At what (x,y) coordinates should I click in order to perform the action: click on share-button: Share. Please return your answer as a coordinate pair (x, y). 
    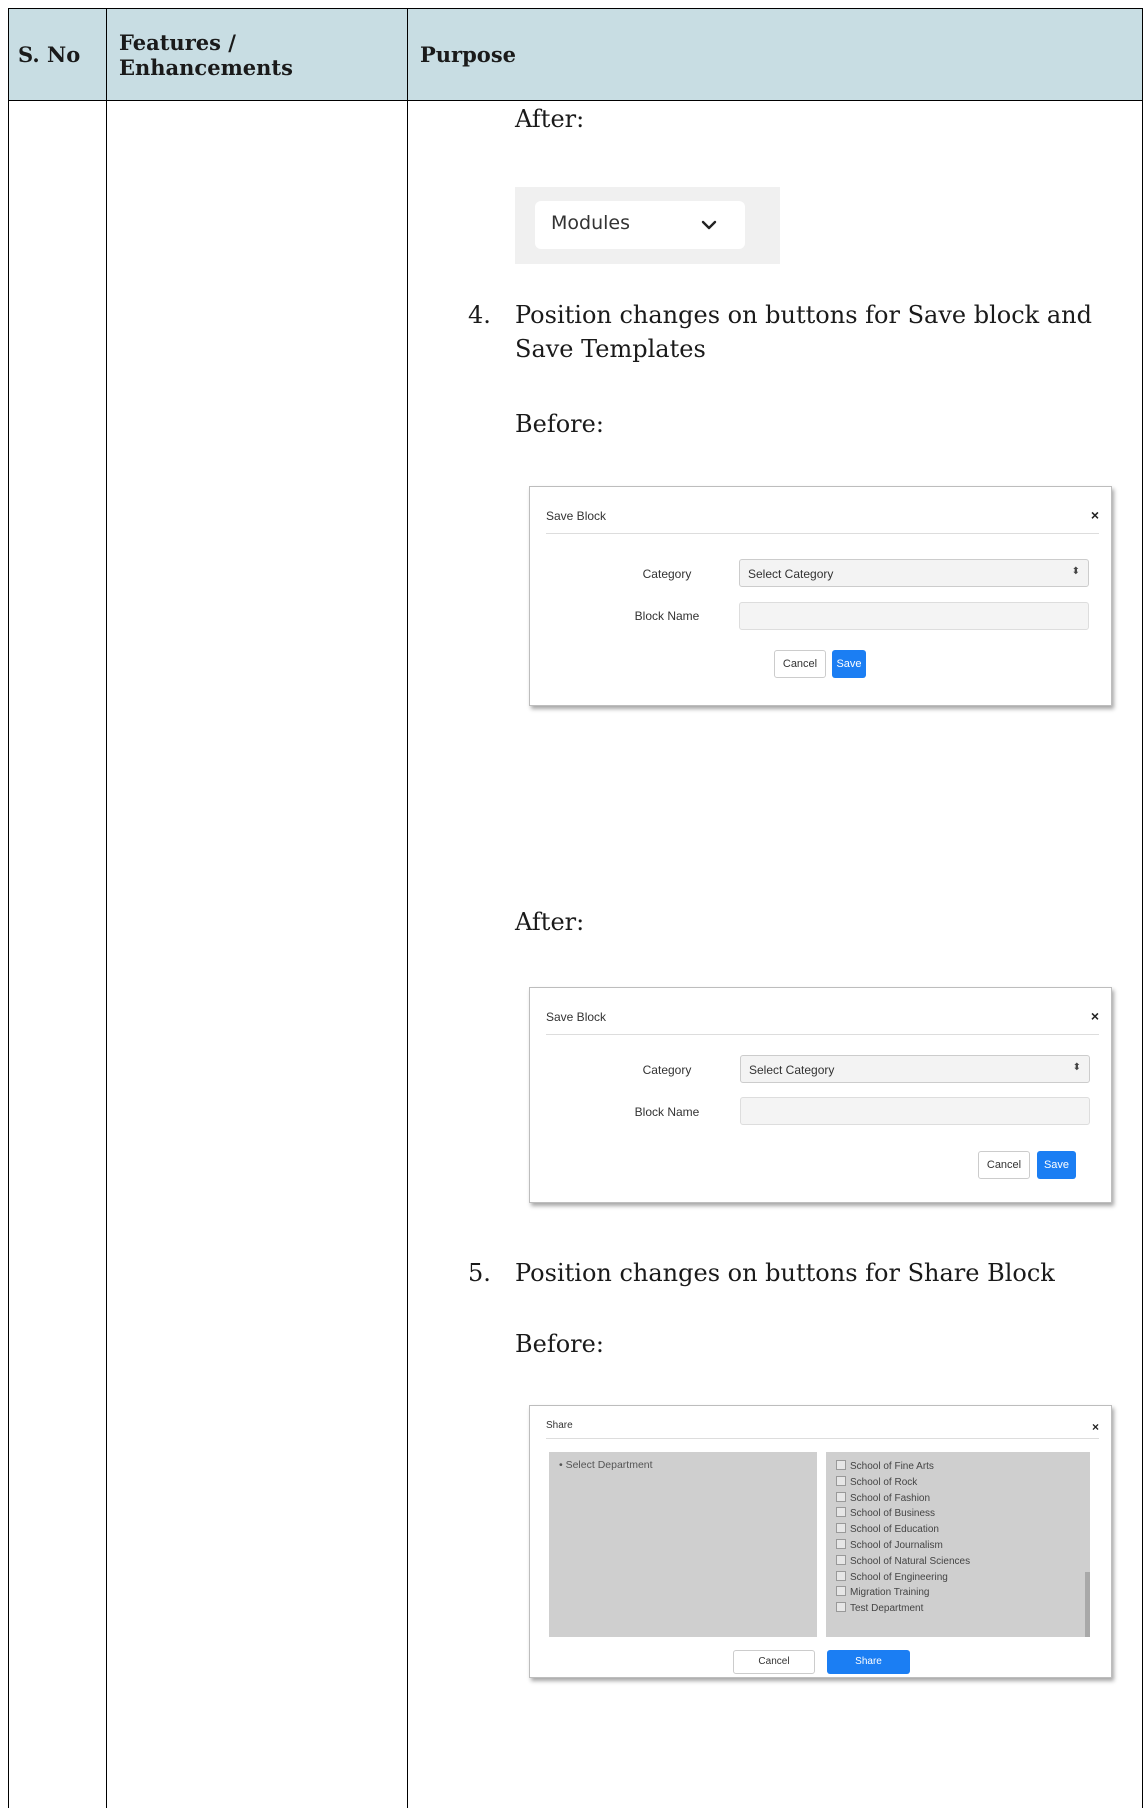
    Looking at the image, I should click on (868, 1662).